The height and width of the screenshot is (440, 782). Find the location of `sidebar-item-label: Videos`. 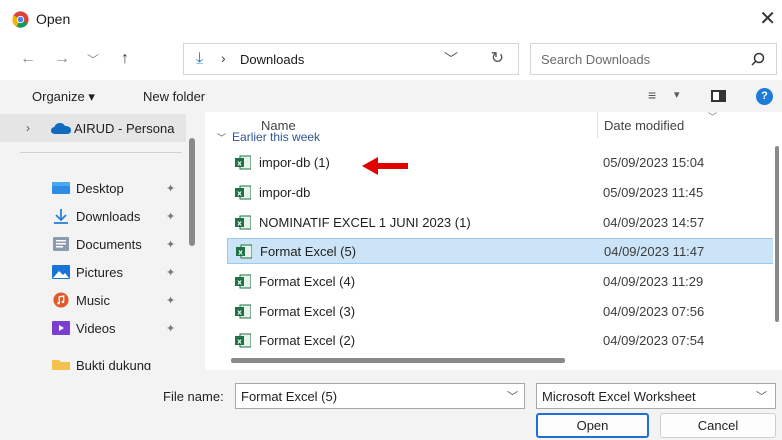

sidebar-item-label: Videos is located at coordinates (96, 328).